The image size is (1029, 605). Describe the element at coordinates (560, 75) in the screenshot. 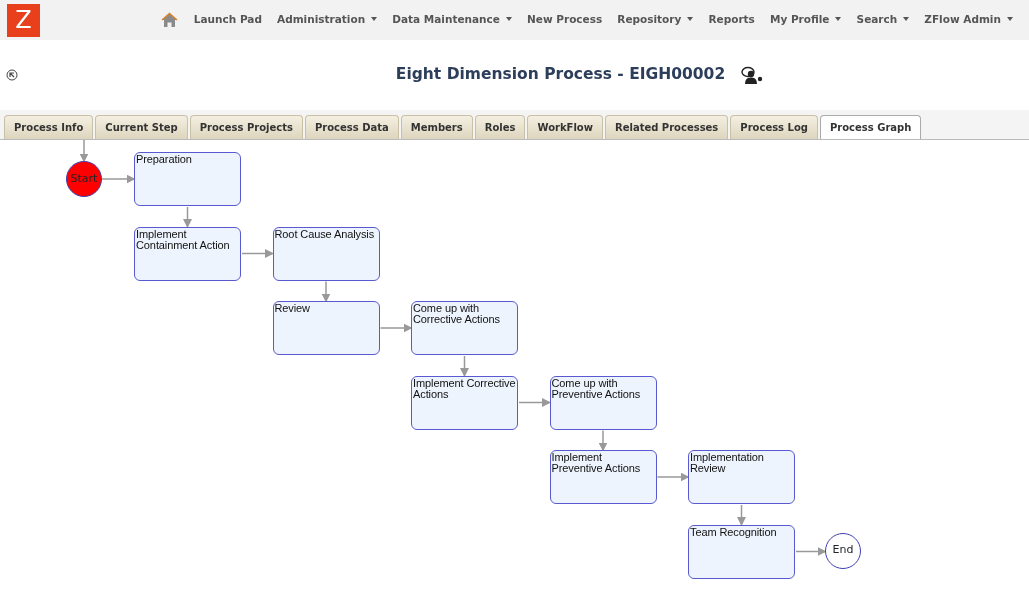

I see `page-title: Eight Dimension Process - EIGH00002` at that location.